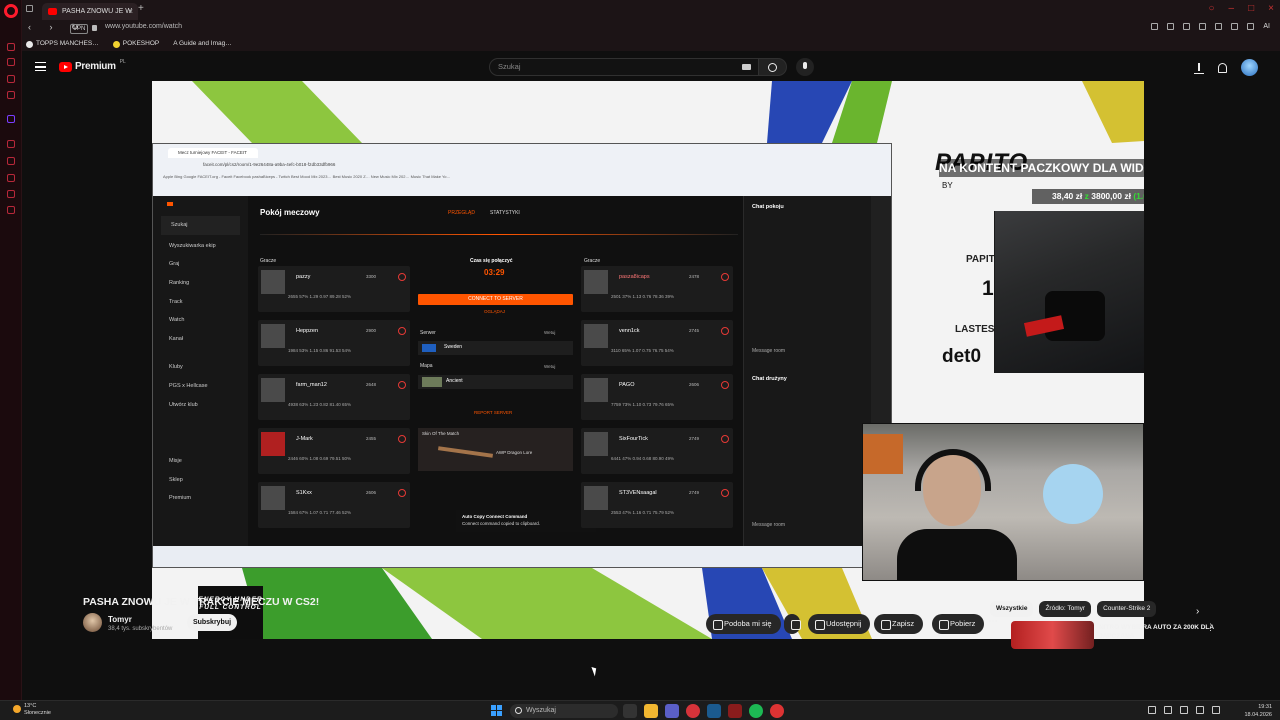 Image resolution: width=1280 pixels, height=720 pixels. Describe the element at coordinates (958, 624) in the screenshot. I see `download-button: Pobierz` at that location.